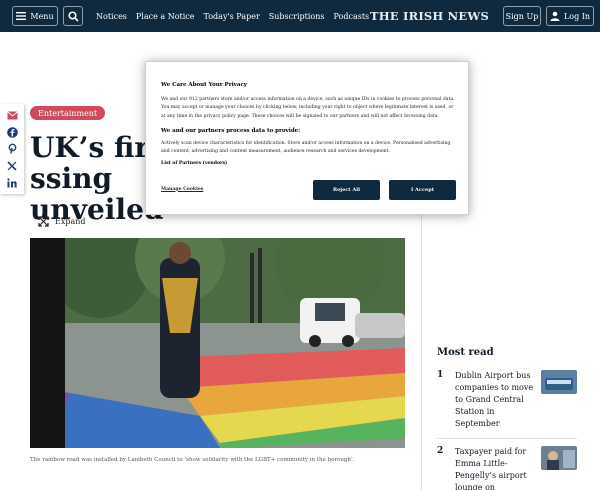  What do you see at coordinates (522, 16) in the screenshot?
I see `sign-up-button: Sign Up` at bounding box center [522, 16].